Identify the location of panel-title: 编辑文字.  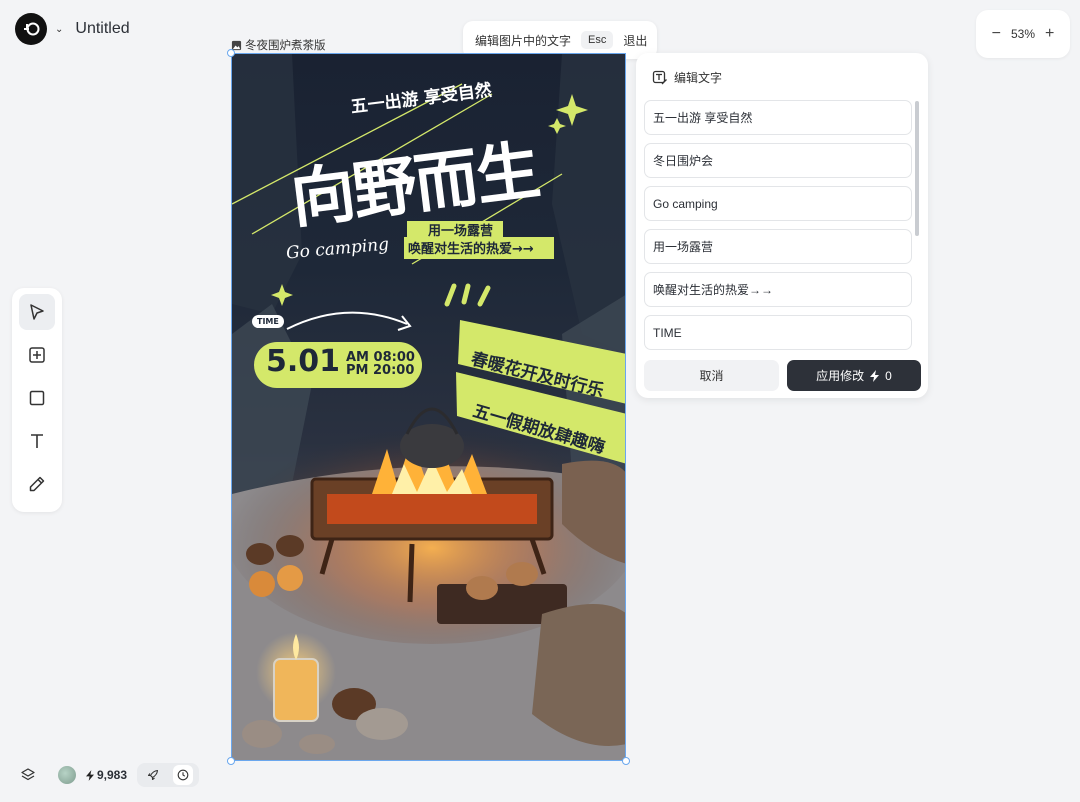
(698, 78).